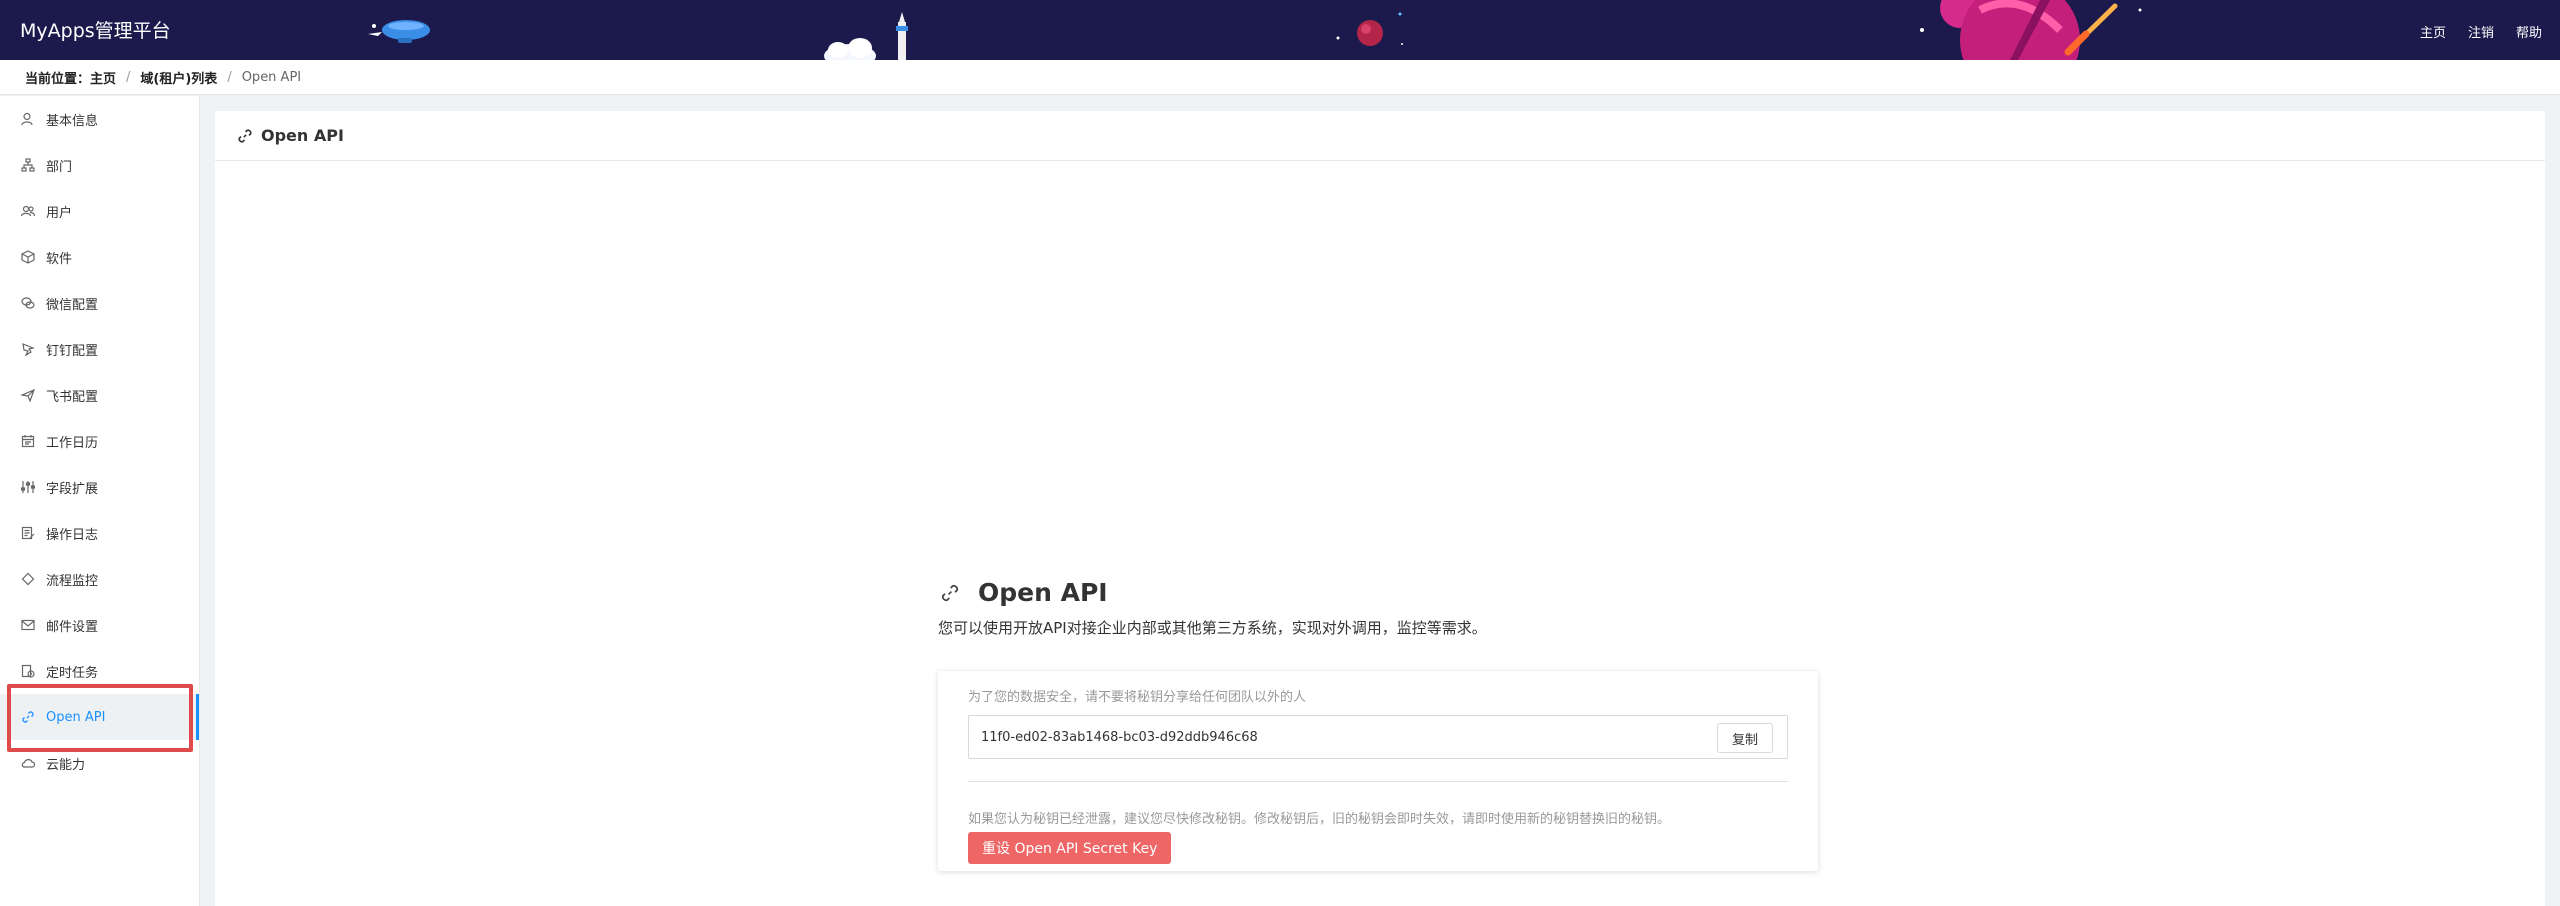 The width and height of the screenshot is (2560, 906). I want to click on users-icon, so click(28, 211).